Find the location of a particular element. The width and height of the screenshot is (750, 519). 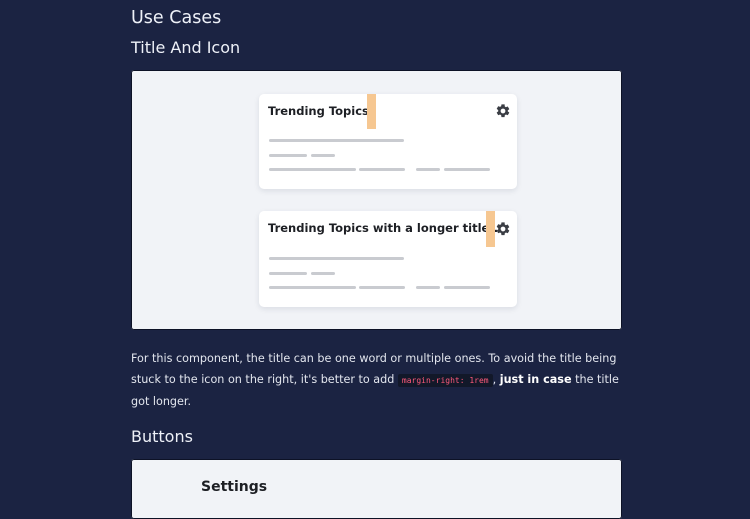

description-text: , is located at coordinates (496, 379).